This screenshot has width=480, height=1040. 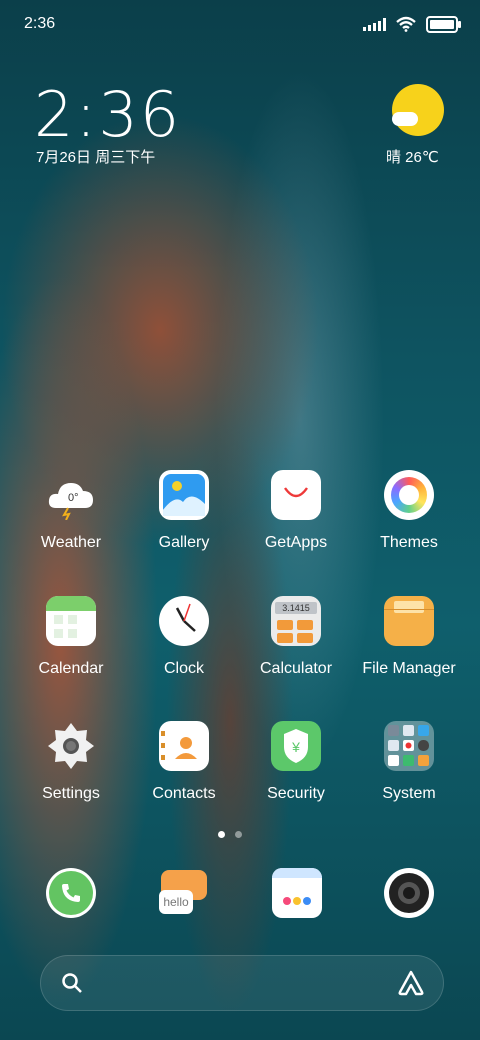 I want to click on security-symbol: ¥, so click(x=295, y=747).